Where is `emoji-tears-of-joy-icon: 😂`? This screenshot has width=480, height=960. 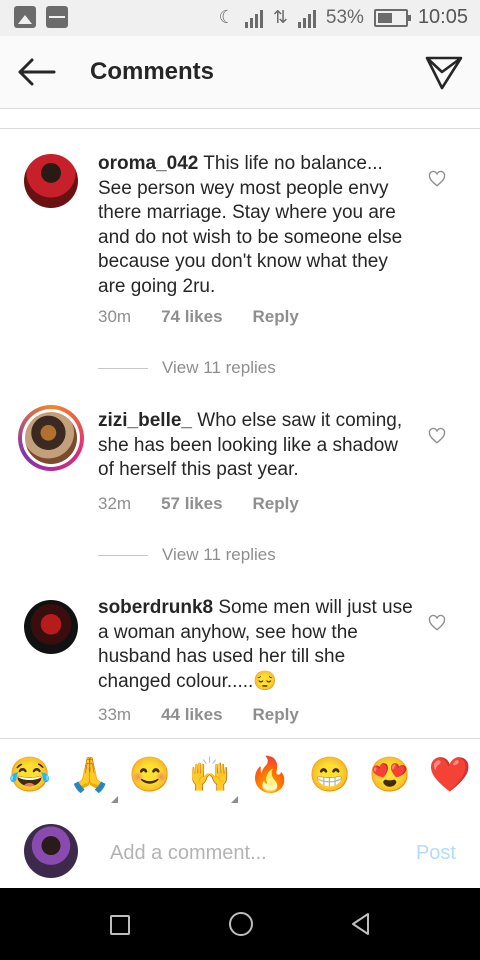
emoji-tears-of-joy-icon: 😂 is located at coordinates (30, 775).